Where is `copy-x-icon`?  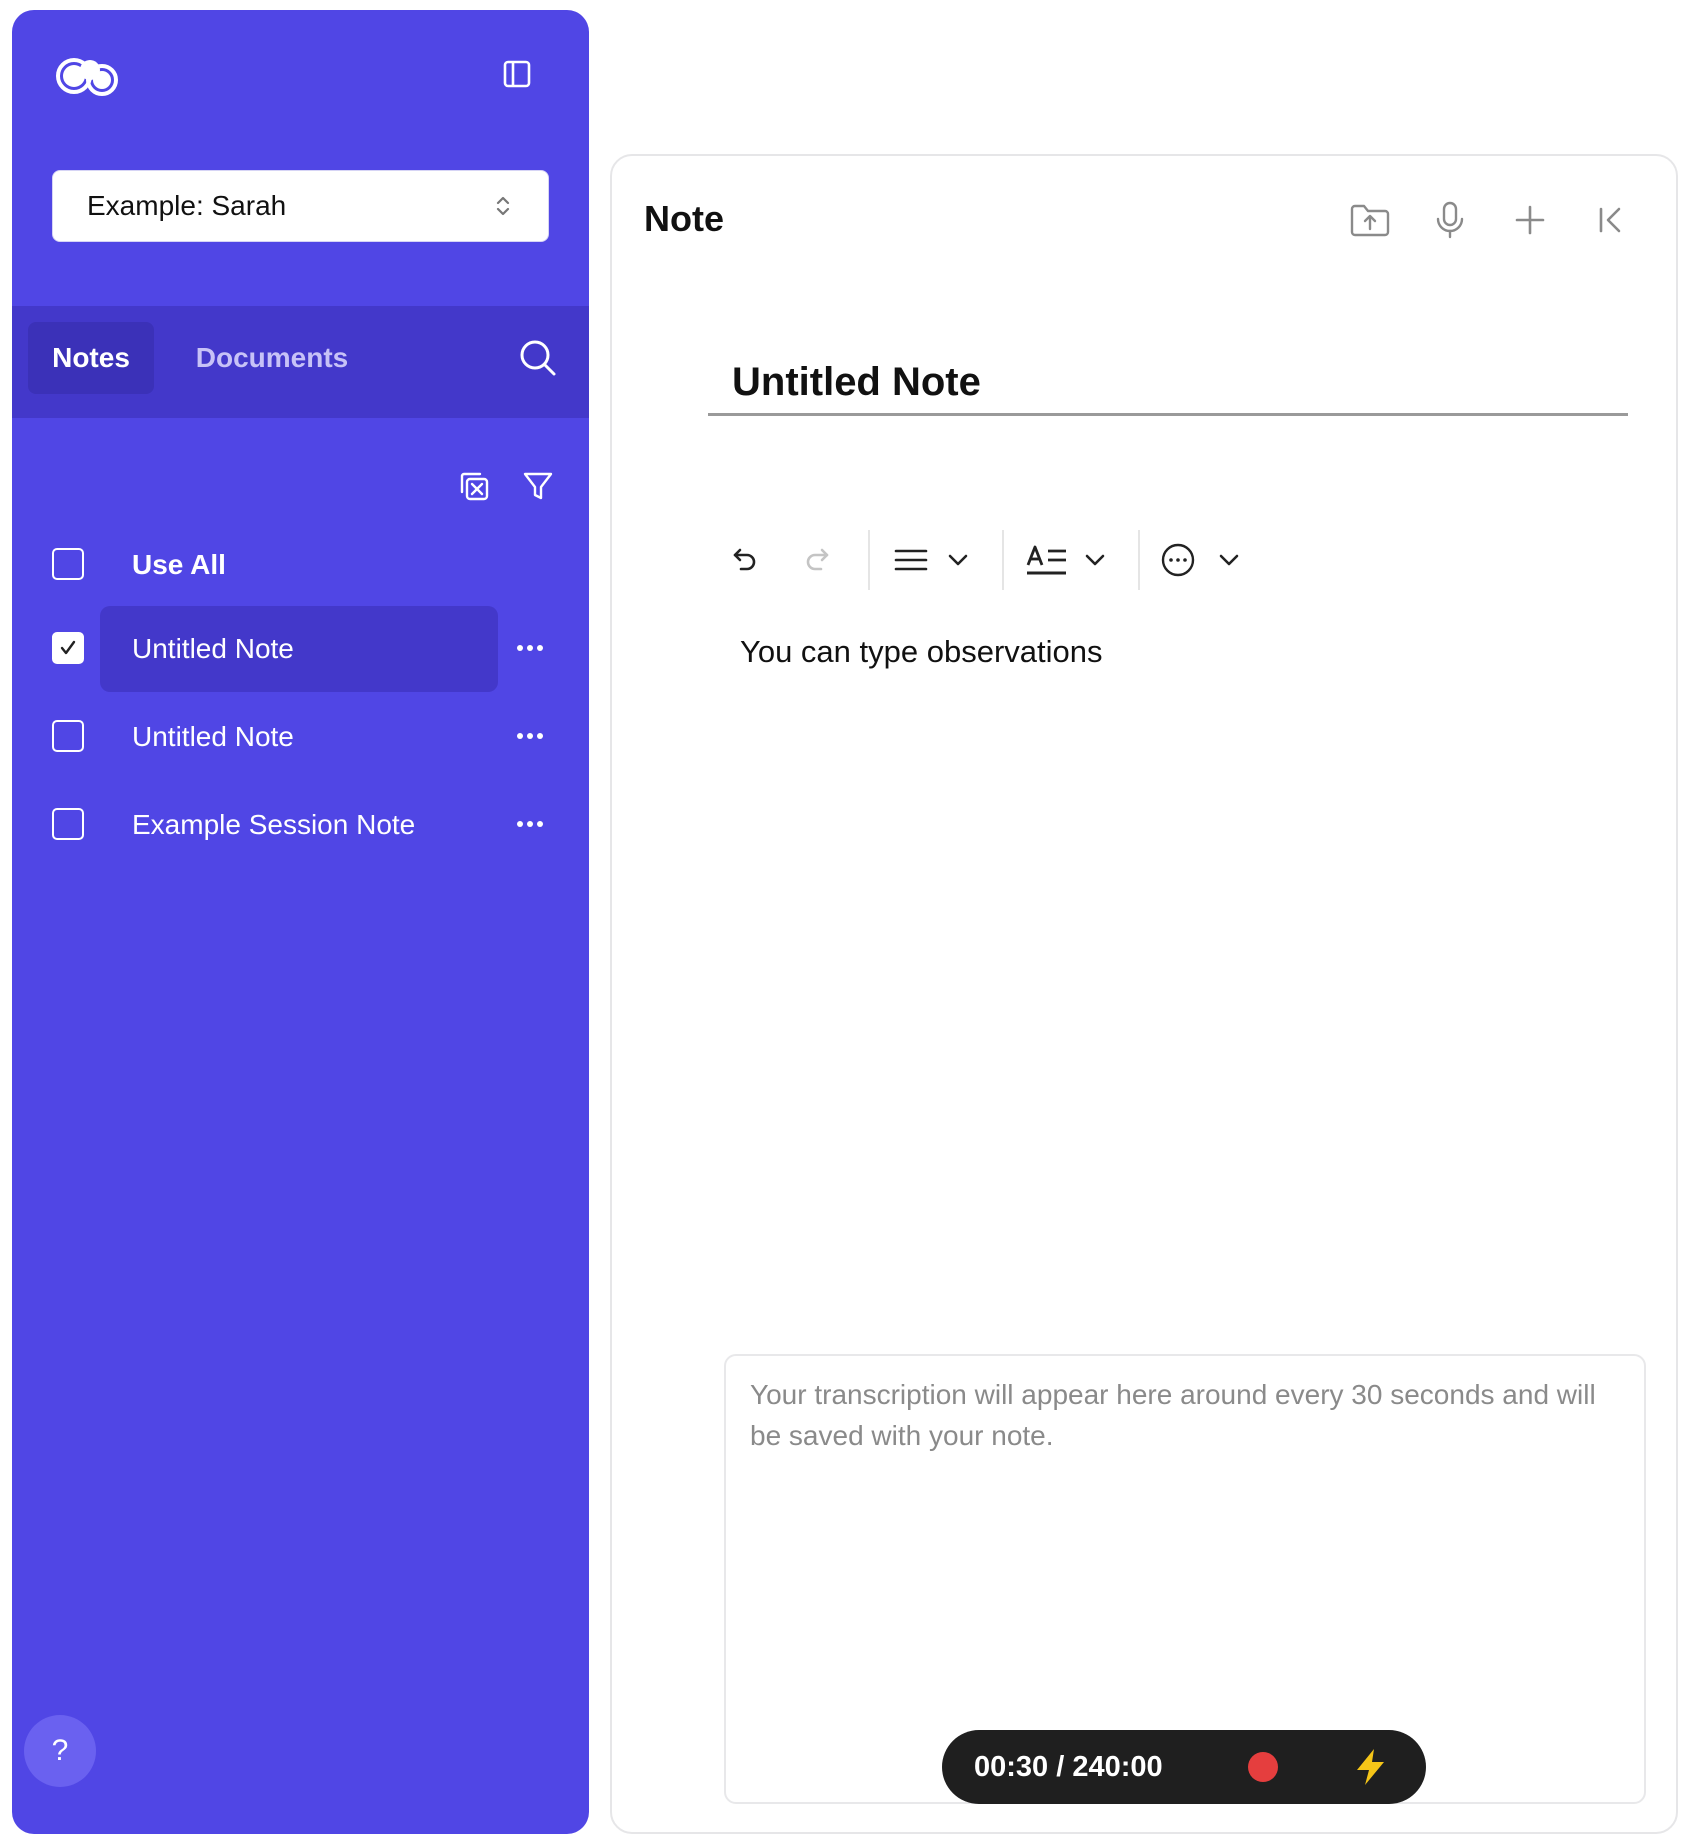
copy-x-icon is located at coordinates (474, 486).